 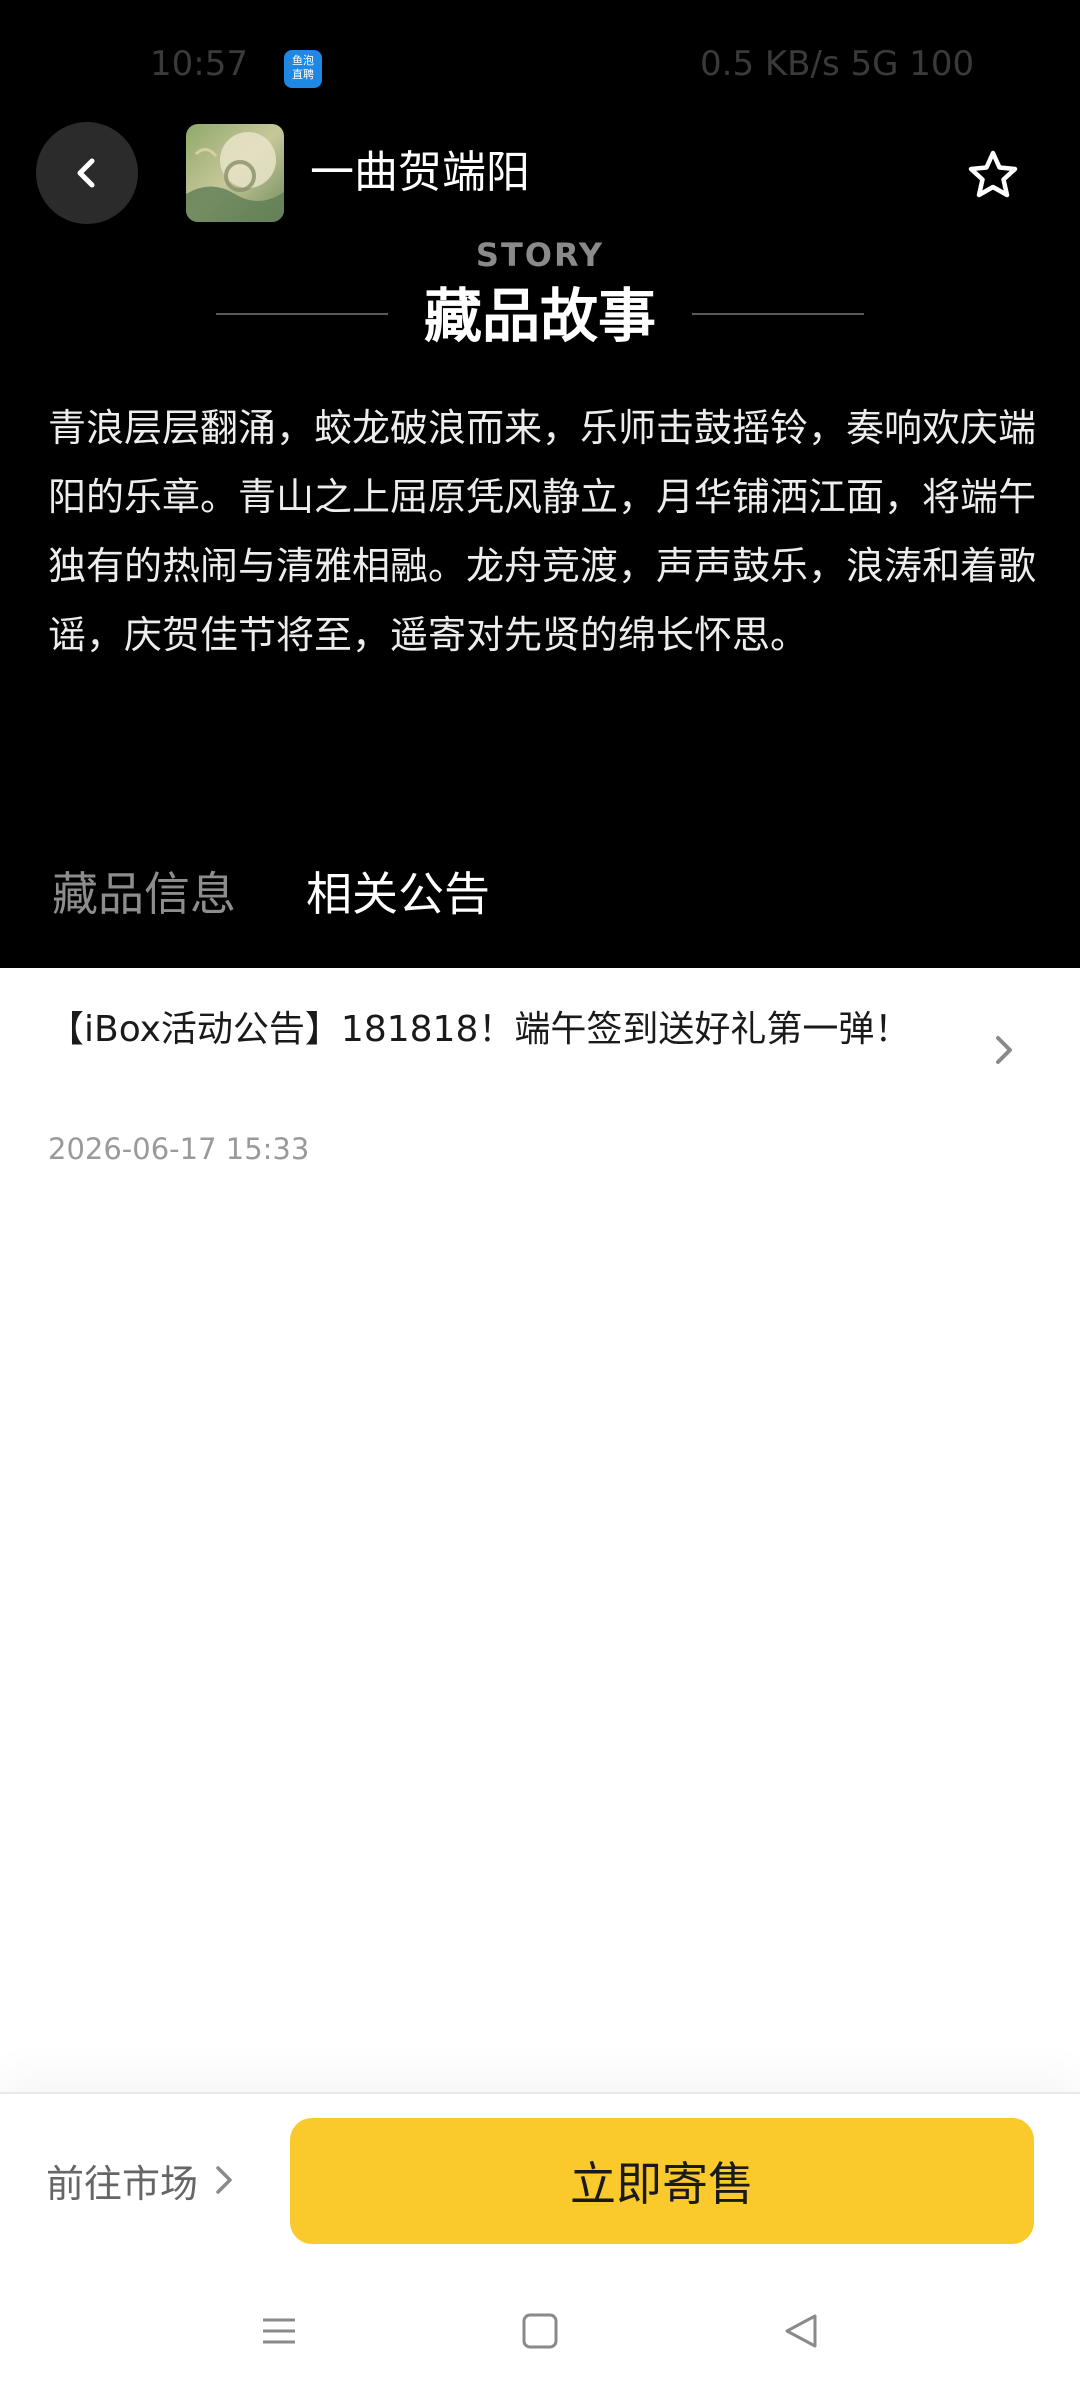 What do you see at coordinates (279, 2331) in the screenshot?
I see `menu-icon` at bounding box center [279, 2331].